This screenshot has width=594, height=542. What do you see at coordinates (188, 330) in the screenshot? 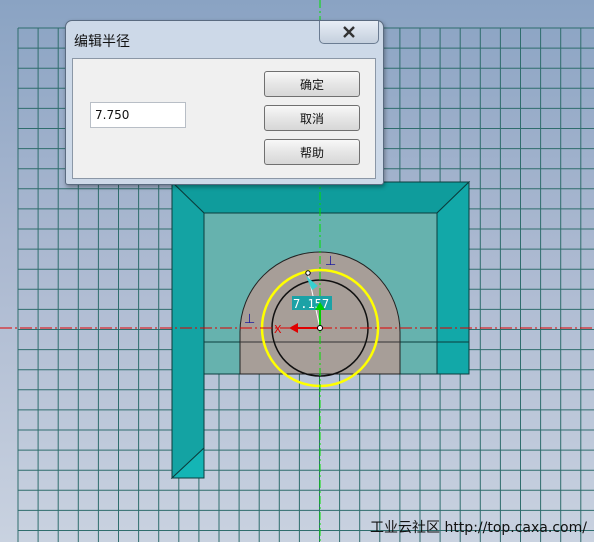
I see `part-left-face` at bounding box center [188, 330].